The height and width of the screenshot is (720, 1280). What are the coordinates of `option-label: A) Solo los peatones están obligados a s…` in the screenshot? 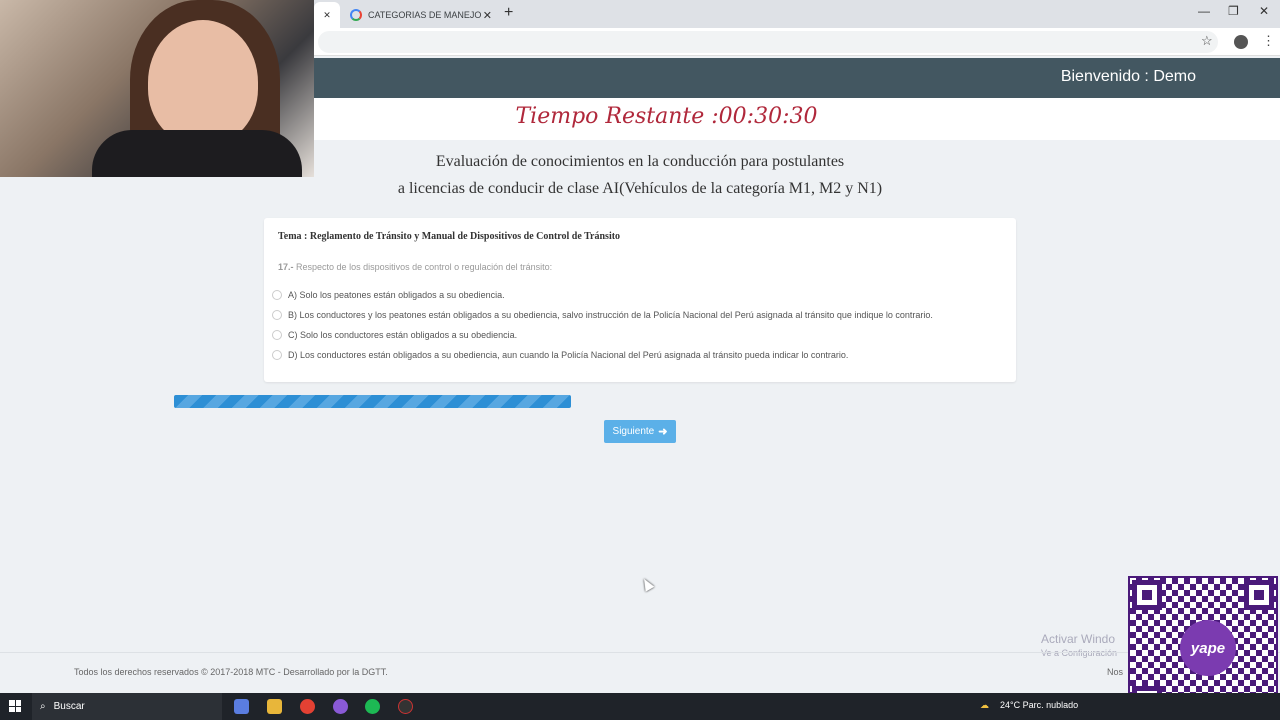 It's located at (396, 295).